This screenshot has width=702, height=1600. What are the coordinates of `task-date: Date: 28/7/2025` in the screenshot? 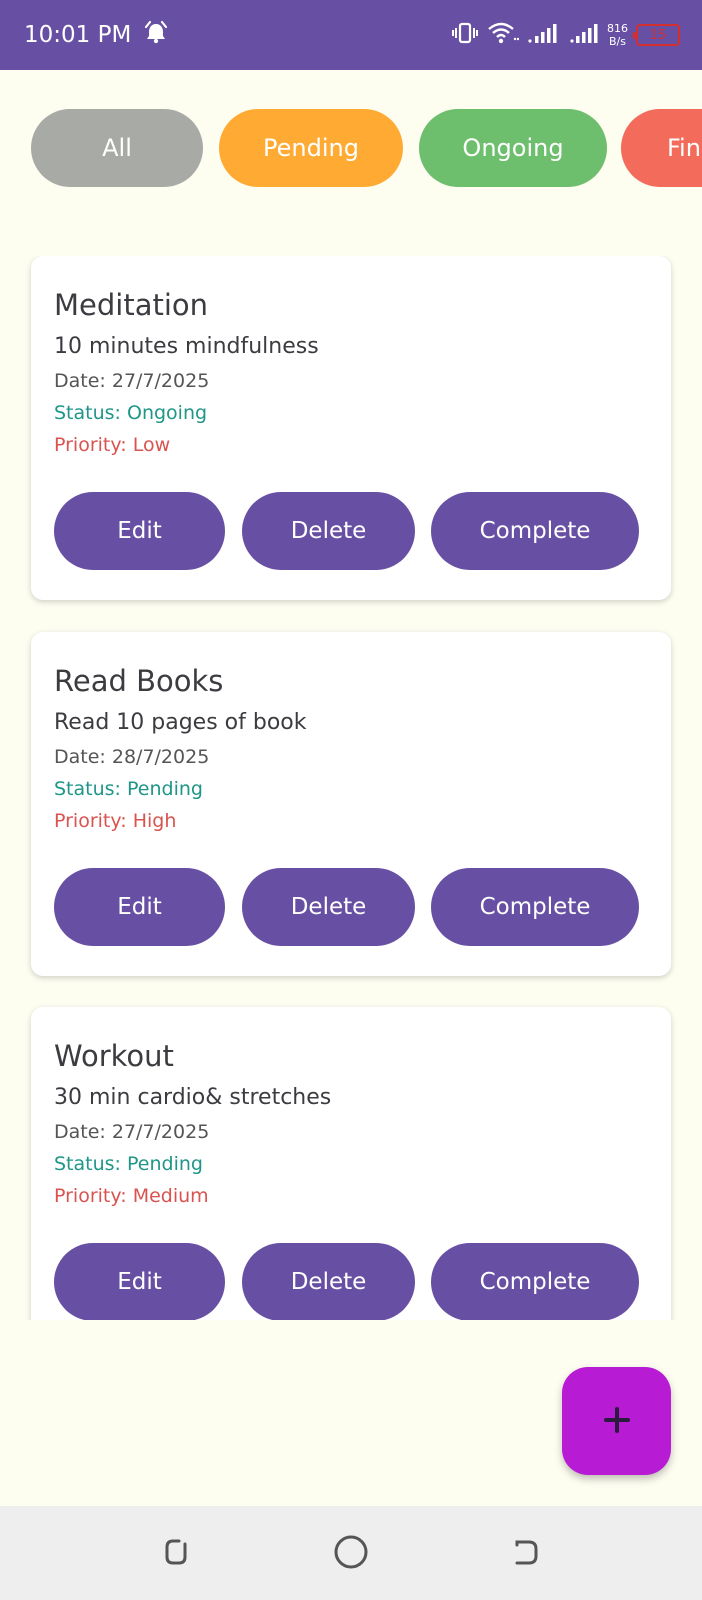 It's located at (131, 757).